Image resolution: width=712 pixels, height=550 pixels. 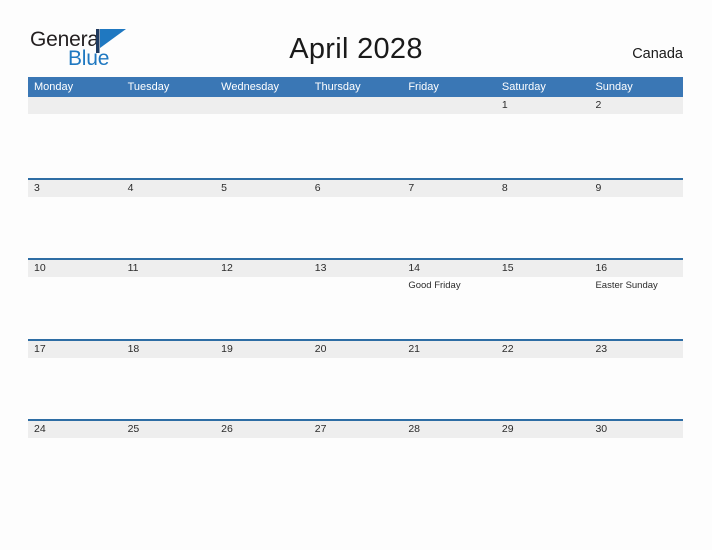 What do you see at coordinates (542, 188) in the screenshot?
I see `day-number-band: 8` at bounding box center [542, 188].